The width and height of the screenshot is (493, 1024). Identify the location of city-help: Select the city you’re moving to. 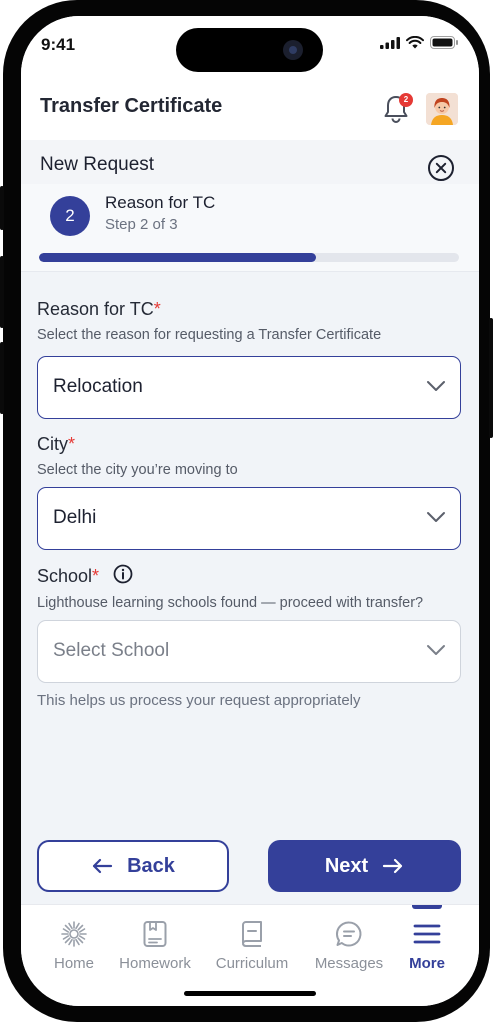
(137, 470).